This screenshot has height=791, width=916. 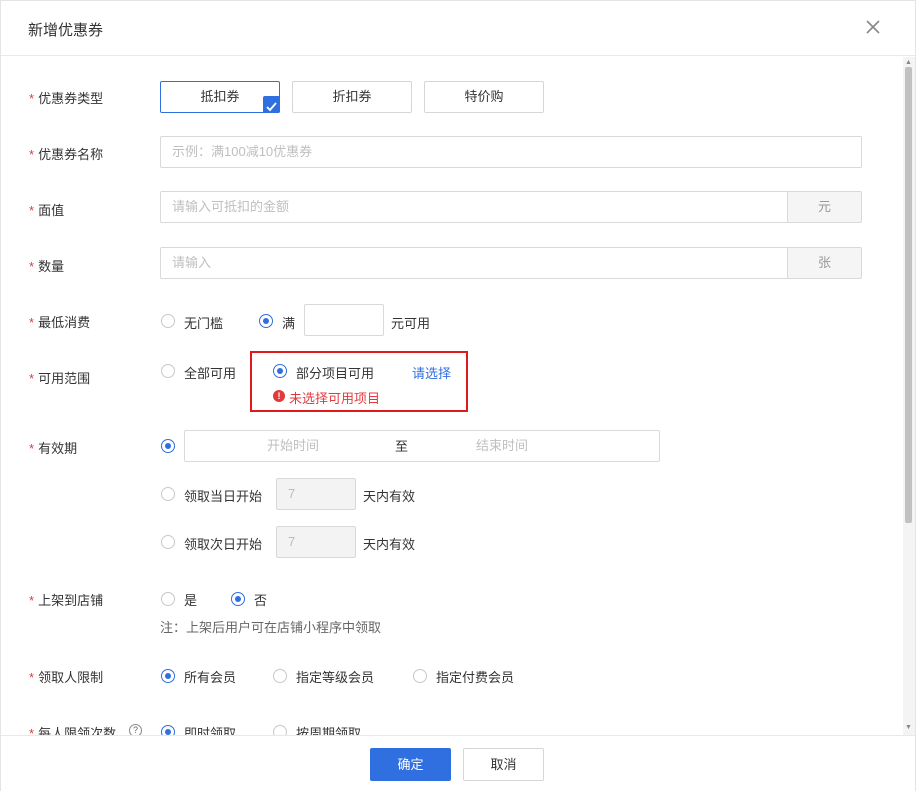 What do you see at coordinates (474, 207) in the screenshot?
I see `face-value-input: 请输入可抵扣的金额` at bounding box center [474, 207].